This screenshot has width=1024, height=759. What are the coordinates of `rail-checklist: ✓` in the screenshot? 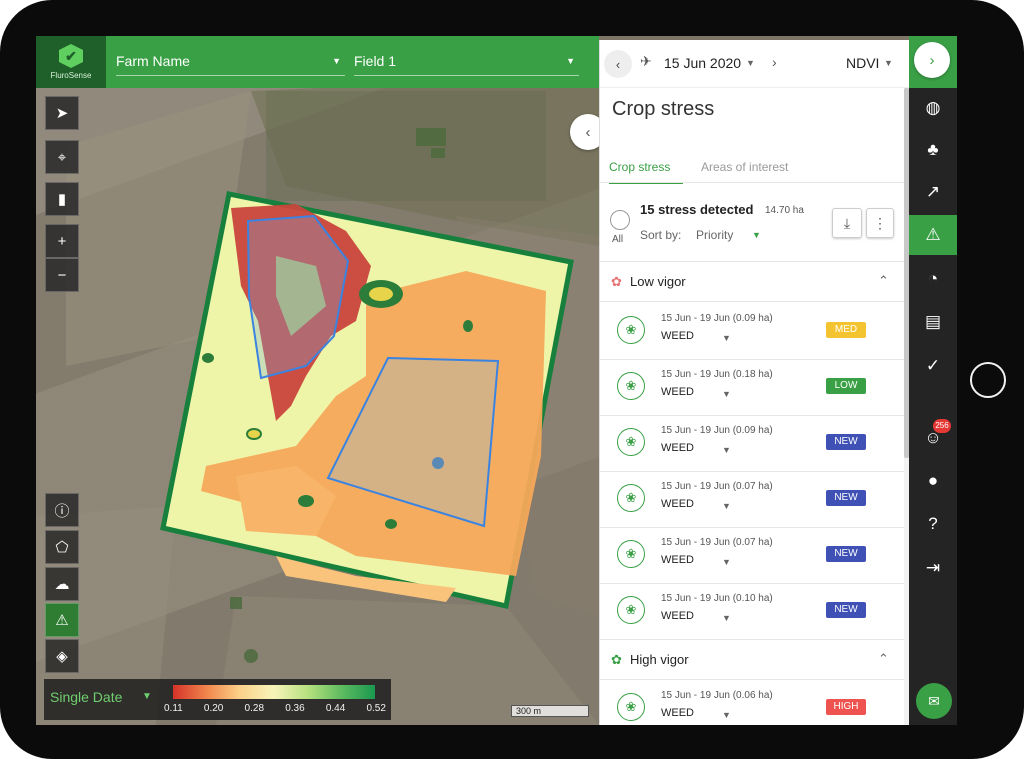 It's located at (933, 366).